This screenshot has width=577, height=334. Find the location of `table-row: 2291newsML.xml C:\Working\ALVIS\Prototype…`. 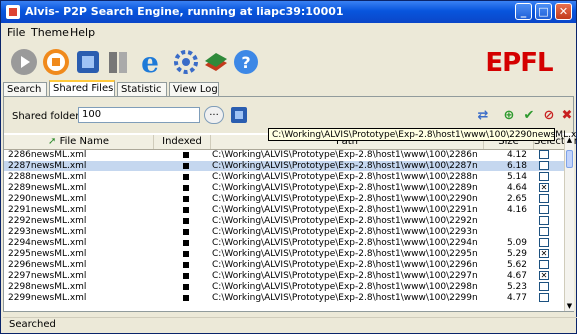

table-row: 2291newsML.xml C:\Working\ALVIS\Prototype… is located at coordinates (284, 210).